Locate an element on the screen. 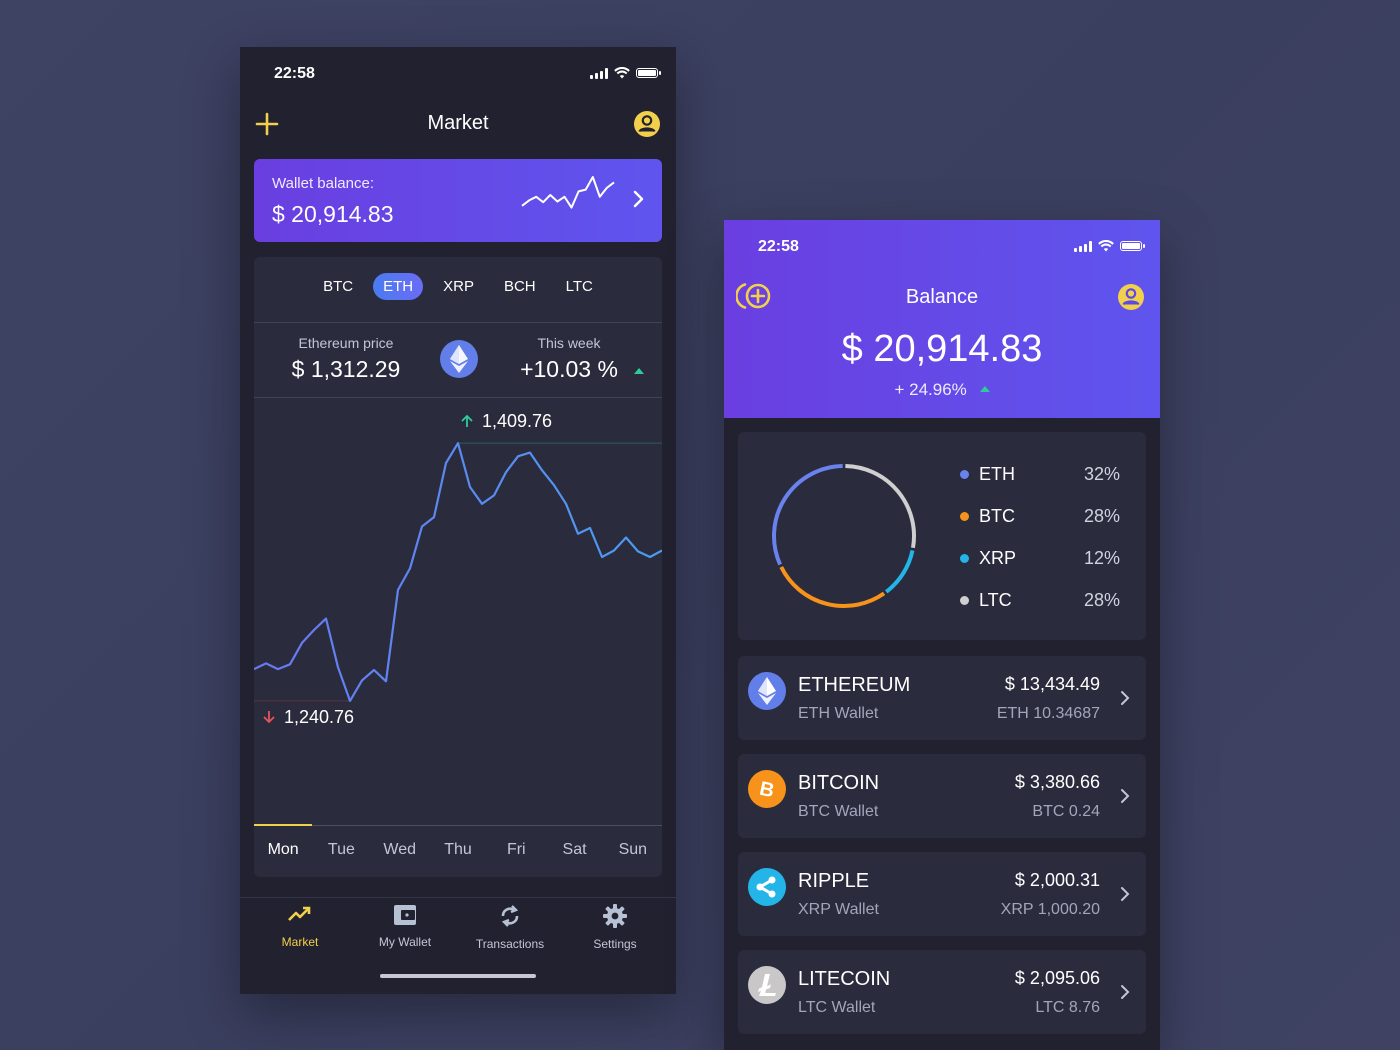  donut-slice-btc is located at coordinates (832, 587).